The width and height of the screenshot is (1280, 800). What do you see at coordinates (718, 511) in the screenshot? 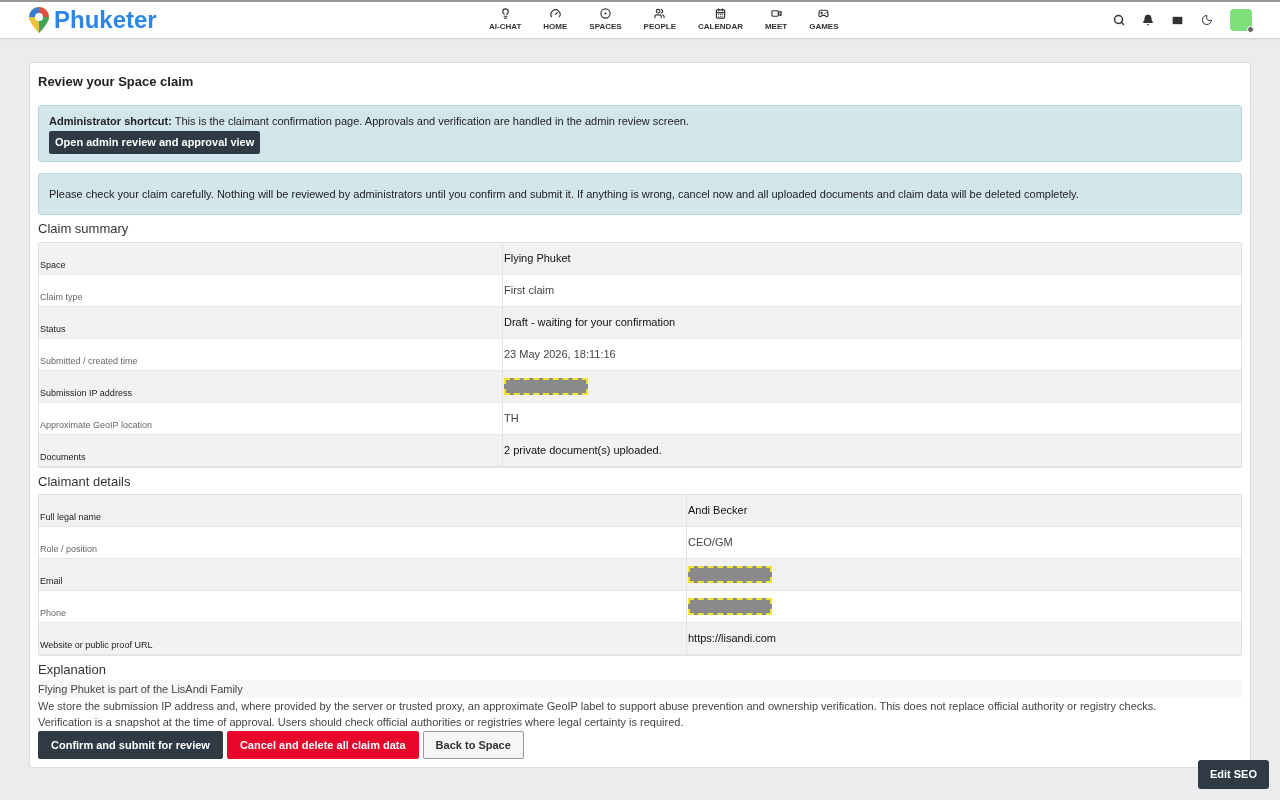
I see `field-value: Andi Becker` at bounding box center [718, 511].